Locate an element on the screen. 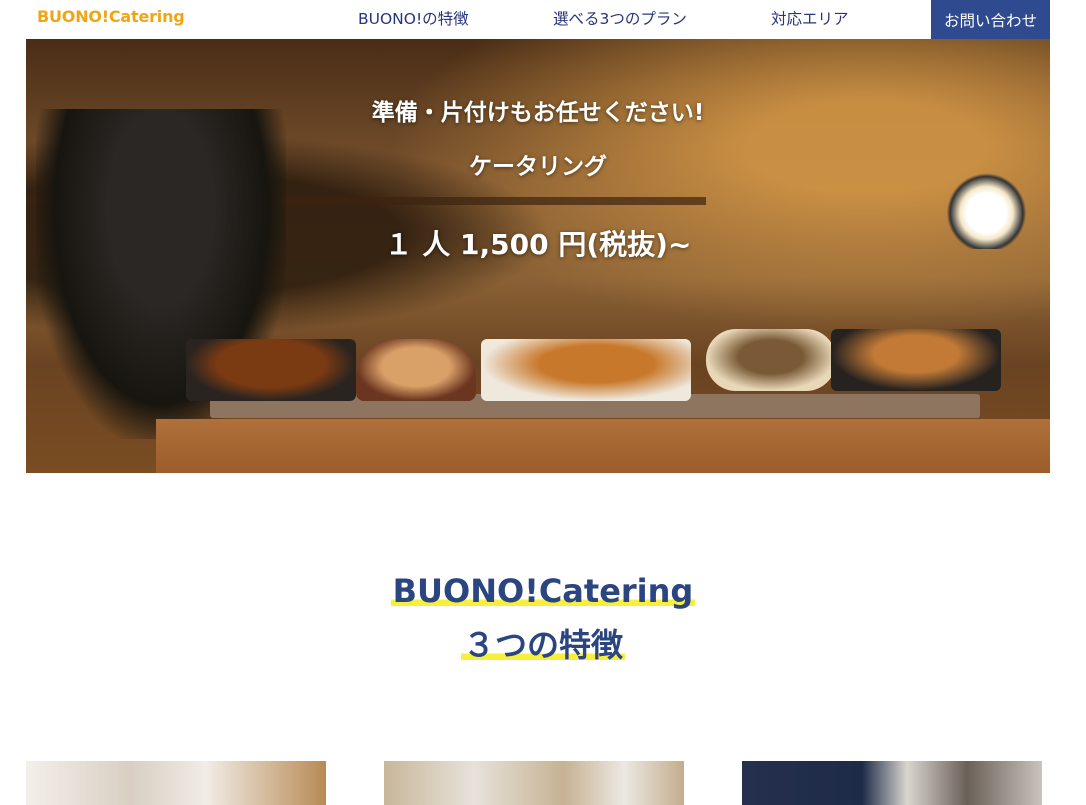 Image resolution: width=1086 pixels, height=805 pixels. section-heading-line2: ３つの特徴 is located at coordinates (543, 643).